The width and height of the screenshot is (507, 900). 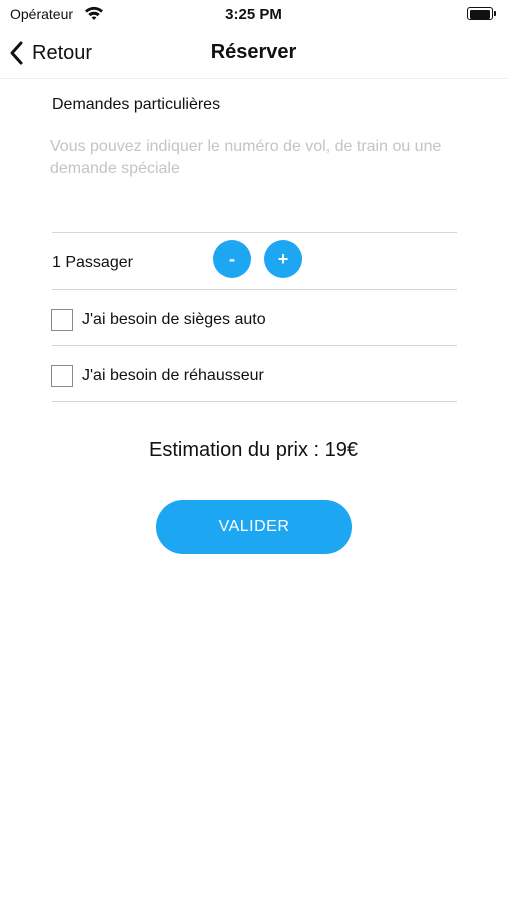 I want to click on page-title: Réserver, so click(x=253, y=52).